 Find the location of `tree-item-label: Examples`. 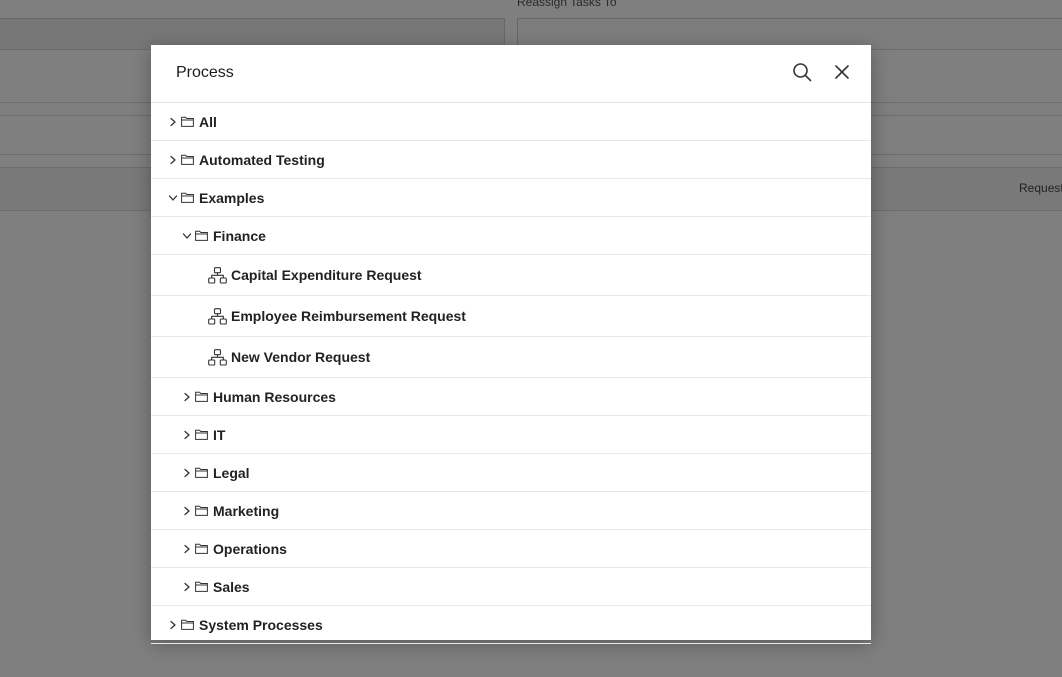

tree-item-label: Examples is located at coordinates (232, 197).